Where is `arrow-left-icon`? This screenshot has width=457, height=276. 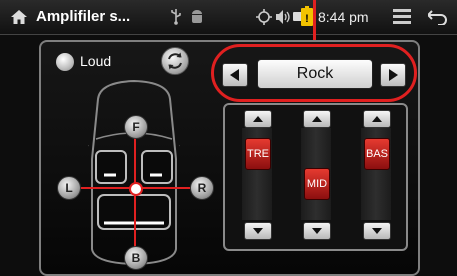 arrow-left-icon is located at coordinates (234, 75).